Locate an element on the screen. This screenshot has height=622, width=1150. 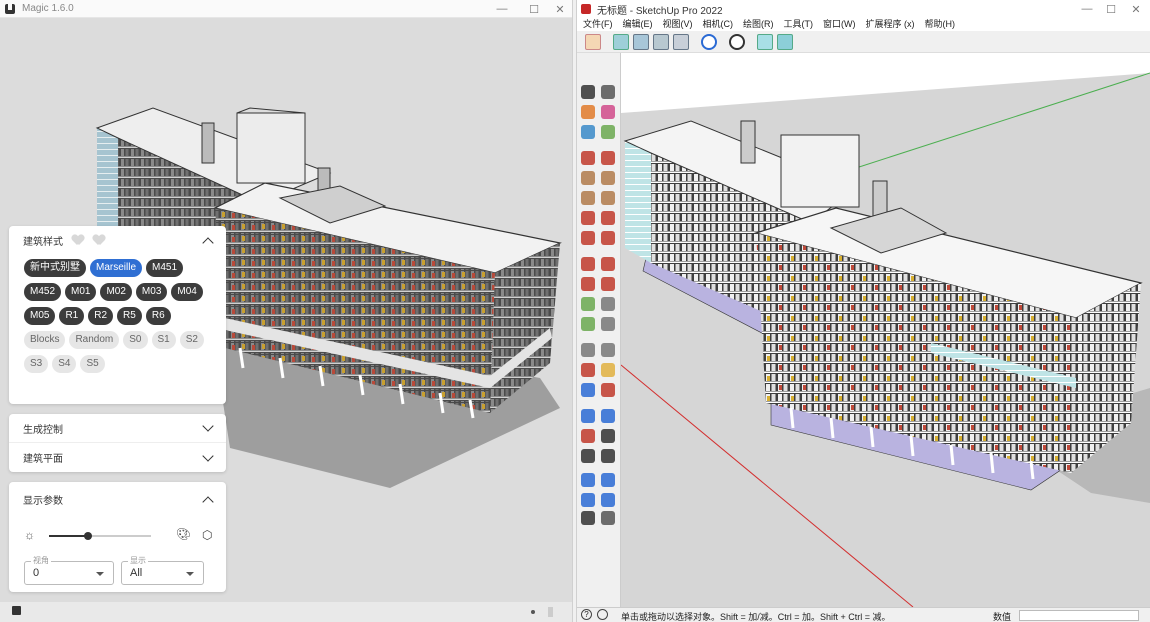
style-chip: 新中式别墅 is located at coordinates (55, 268).